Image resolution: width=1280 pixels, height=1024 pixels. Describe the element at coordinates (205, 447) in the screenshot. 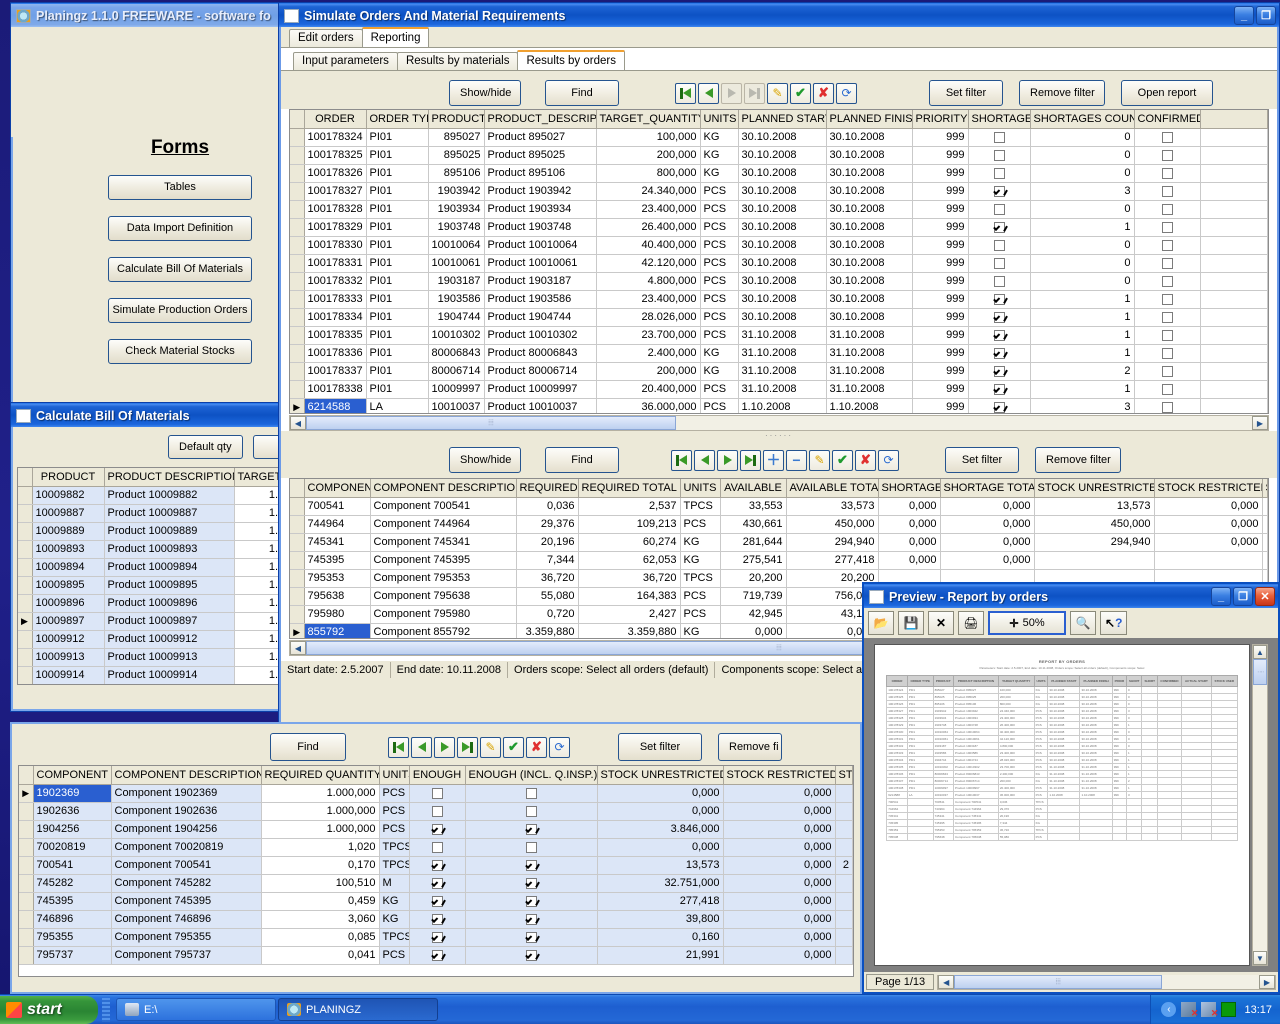

I see `default-qty-button: Default qty` at that location.